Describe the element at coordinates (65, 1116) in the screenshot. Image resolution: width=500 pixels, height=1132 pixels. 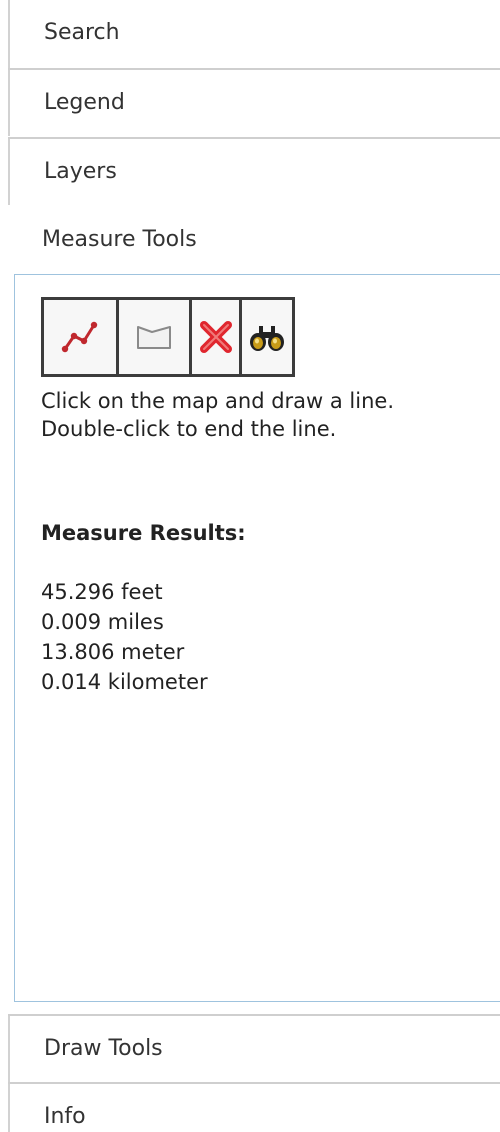
I see `section-info-label: Info` at that location.